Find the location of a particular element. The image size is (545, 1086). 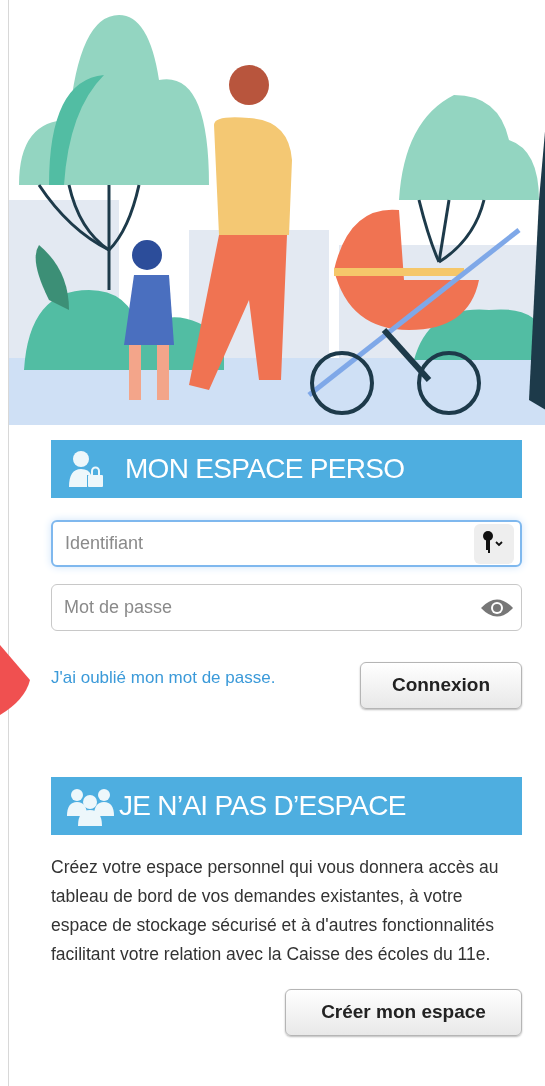

section-title: MON ESPACE PERSO is located at coordinates (265, 469).